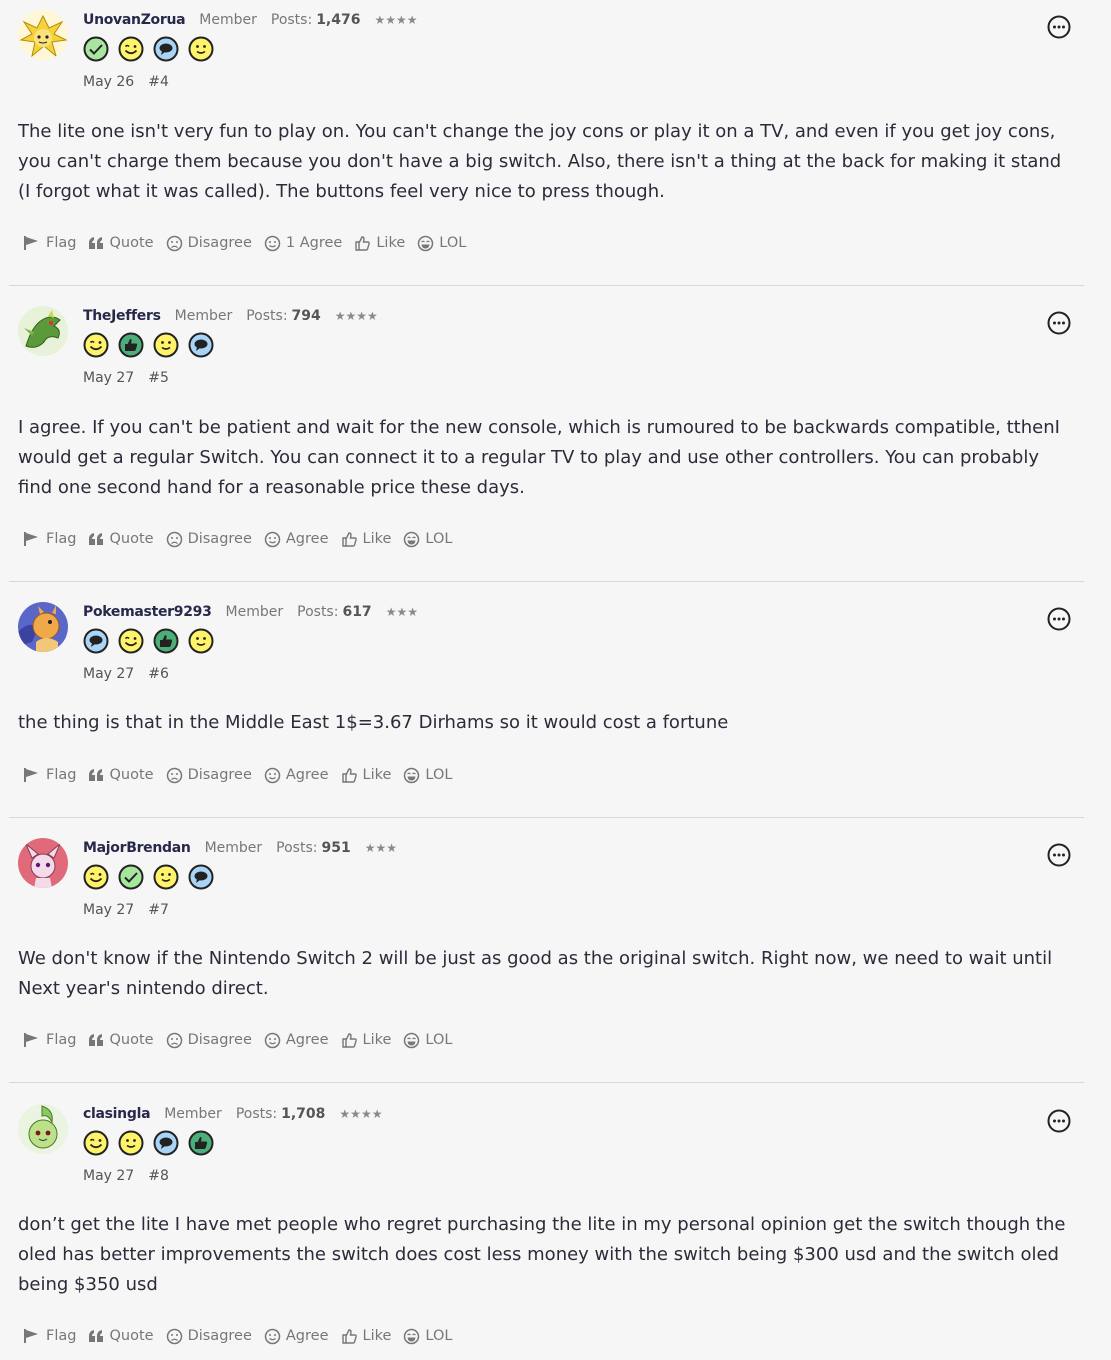 The height and width of the screenshot is (1360, 1111). What do you see at coordinates (147, 612) in the screenshot?
I see `username: Pokemaster9293` at bounding box center [147, 612].